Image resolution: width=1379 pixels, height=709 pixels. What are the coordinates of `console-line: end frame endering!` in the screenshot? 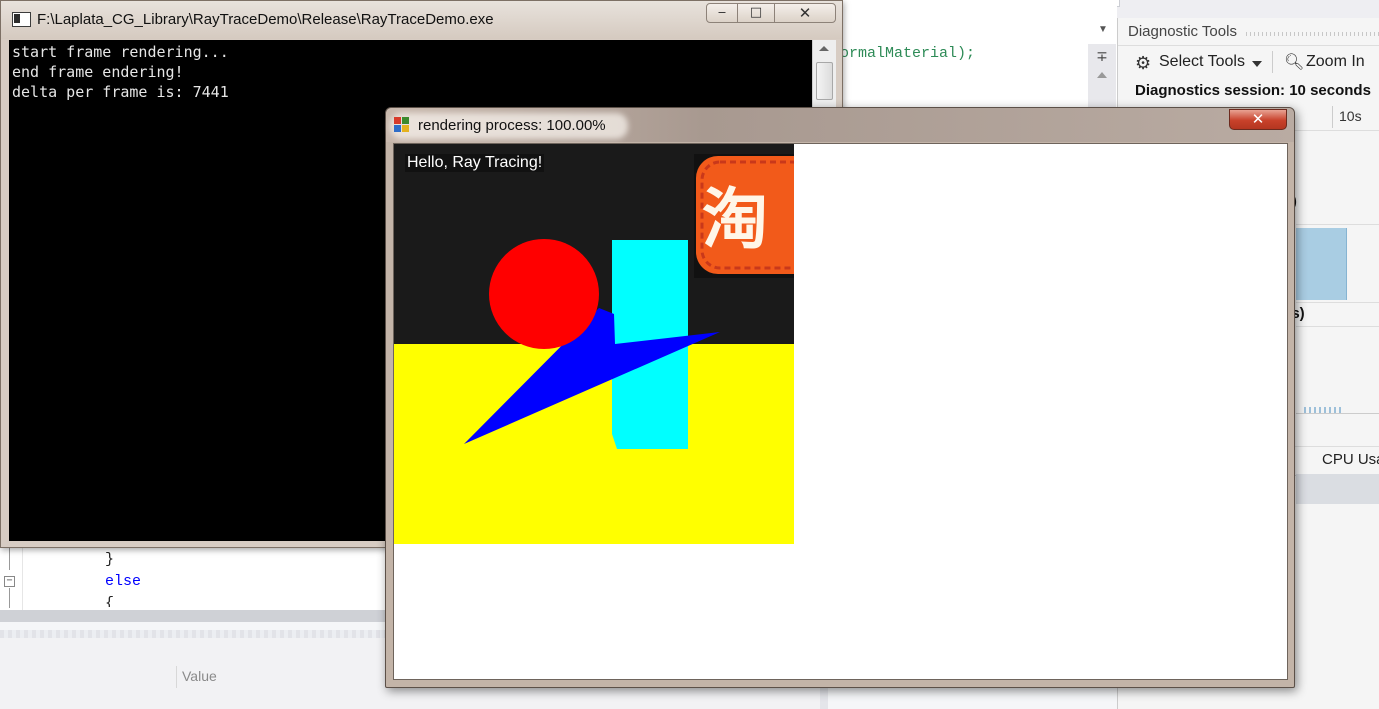 It's located at (98, 72).